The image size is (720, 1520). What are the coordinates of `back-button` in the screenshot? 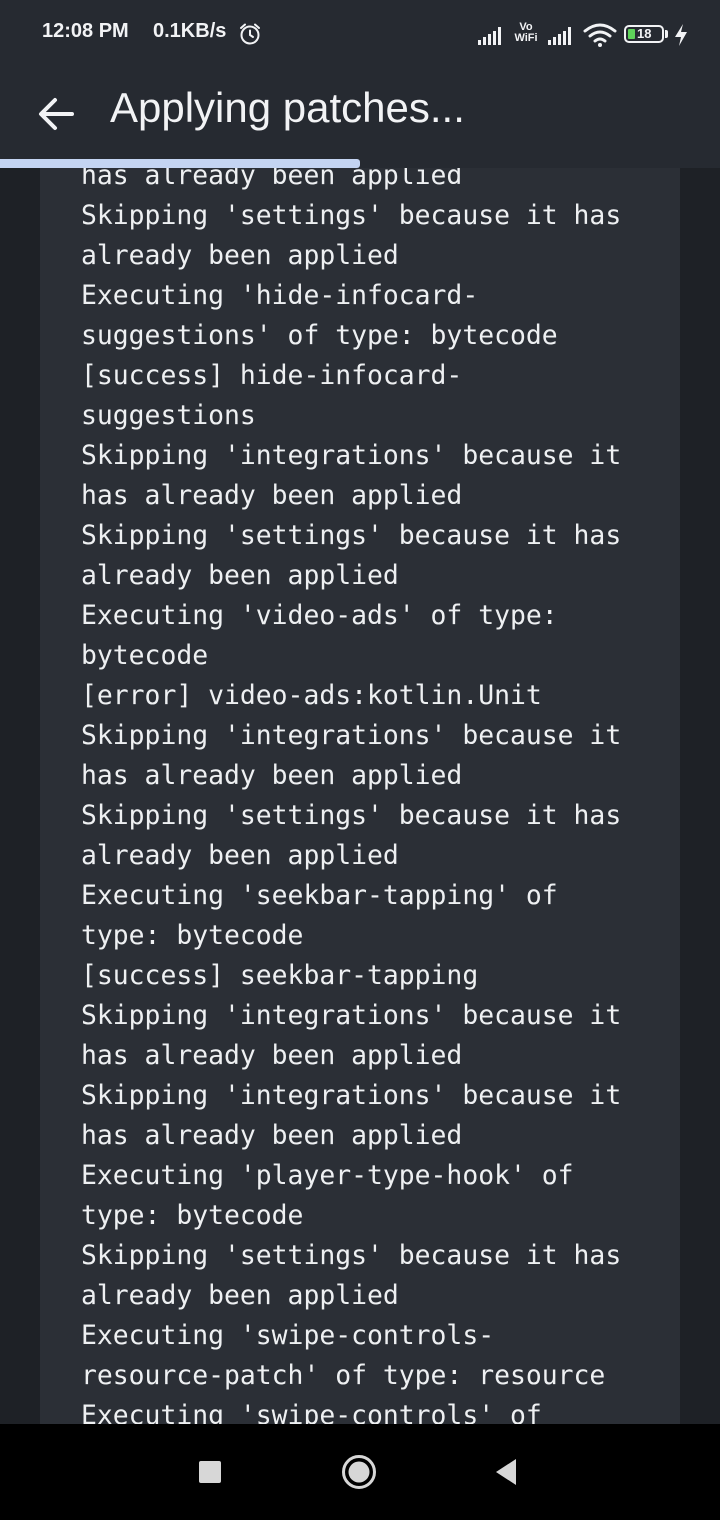 It's located at (56, 114).